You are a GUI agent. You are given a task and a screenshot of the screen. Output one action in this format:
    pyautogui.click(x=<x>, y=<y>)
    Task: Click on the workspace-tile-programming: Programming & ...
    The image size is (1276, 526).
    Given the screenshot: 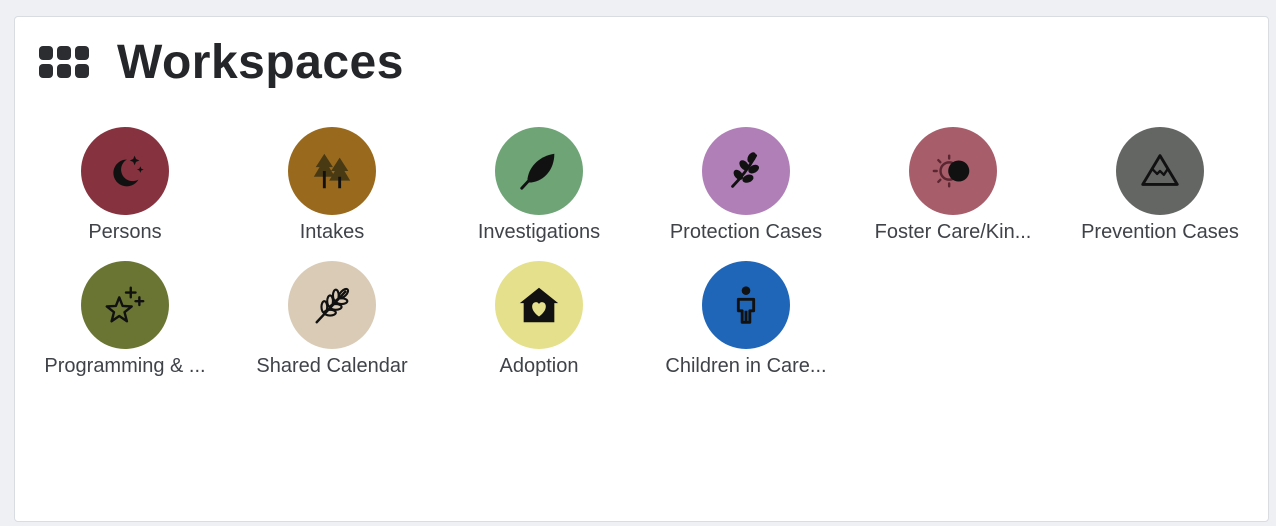 What is the action you would take?
    pyautogui.click(x=125, y=319)
    